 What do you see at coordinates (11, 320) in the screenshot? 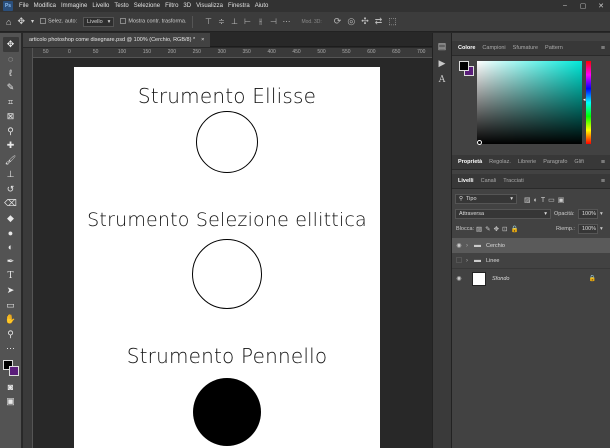
I see `hand-tool-icon: ✋` at bounding box center [11, 320].